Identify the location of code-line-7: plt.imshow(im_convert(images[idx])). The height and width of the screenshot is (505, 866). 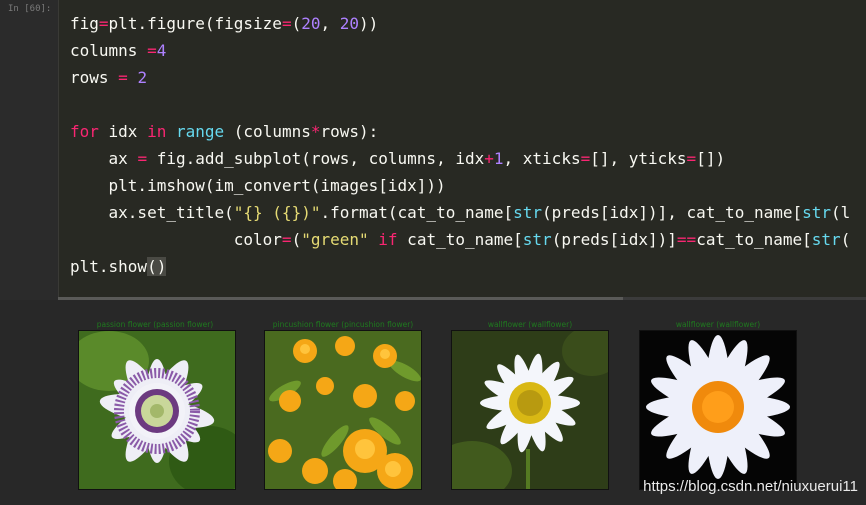
(258, 185).